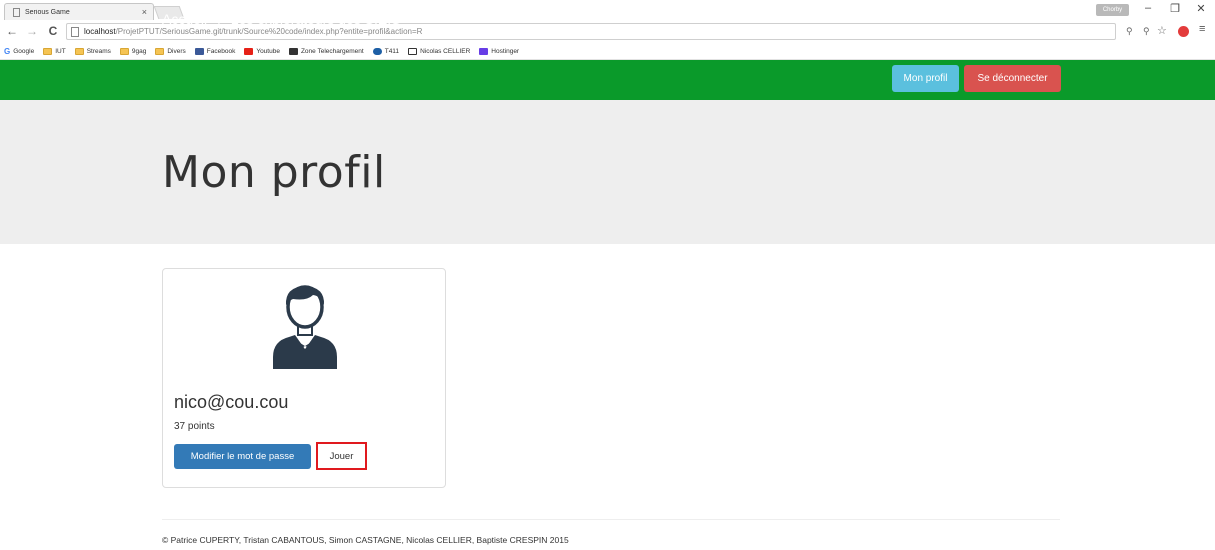  I want to click on bookmark-label: Google, so click(24, 51).